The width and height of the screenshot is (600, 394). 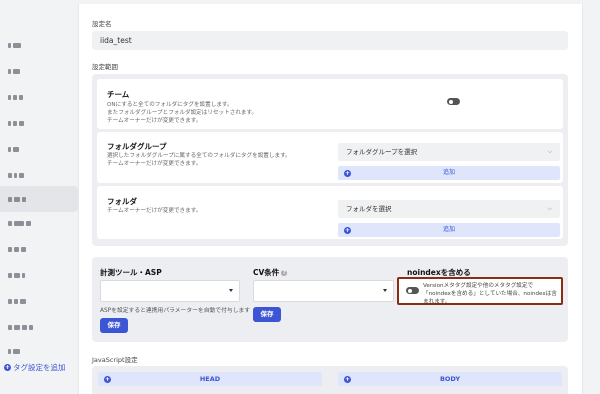 I want to click on name-input: iida_test, so click(x=330, y=40).